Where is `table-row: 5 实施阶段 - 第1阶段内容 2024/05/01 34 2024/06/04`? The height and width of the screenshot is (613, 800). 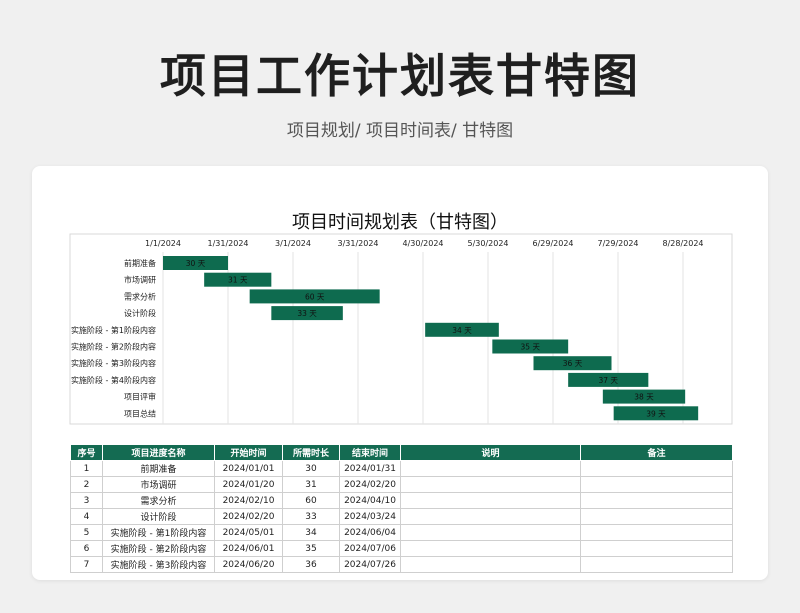 table-row: 5 实施阶段 - 第1阶段内容 2024/05/01 34 2024/06/04 is located at coordinates (401, 532).